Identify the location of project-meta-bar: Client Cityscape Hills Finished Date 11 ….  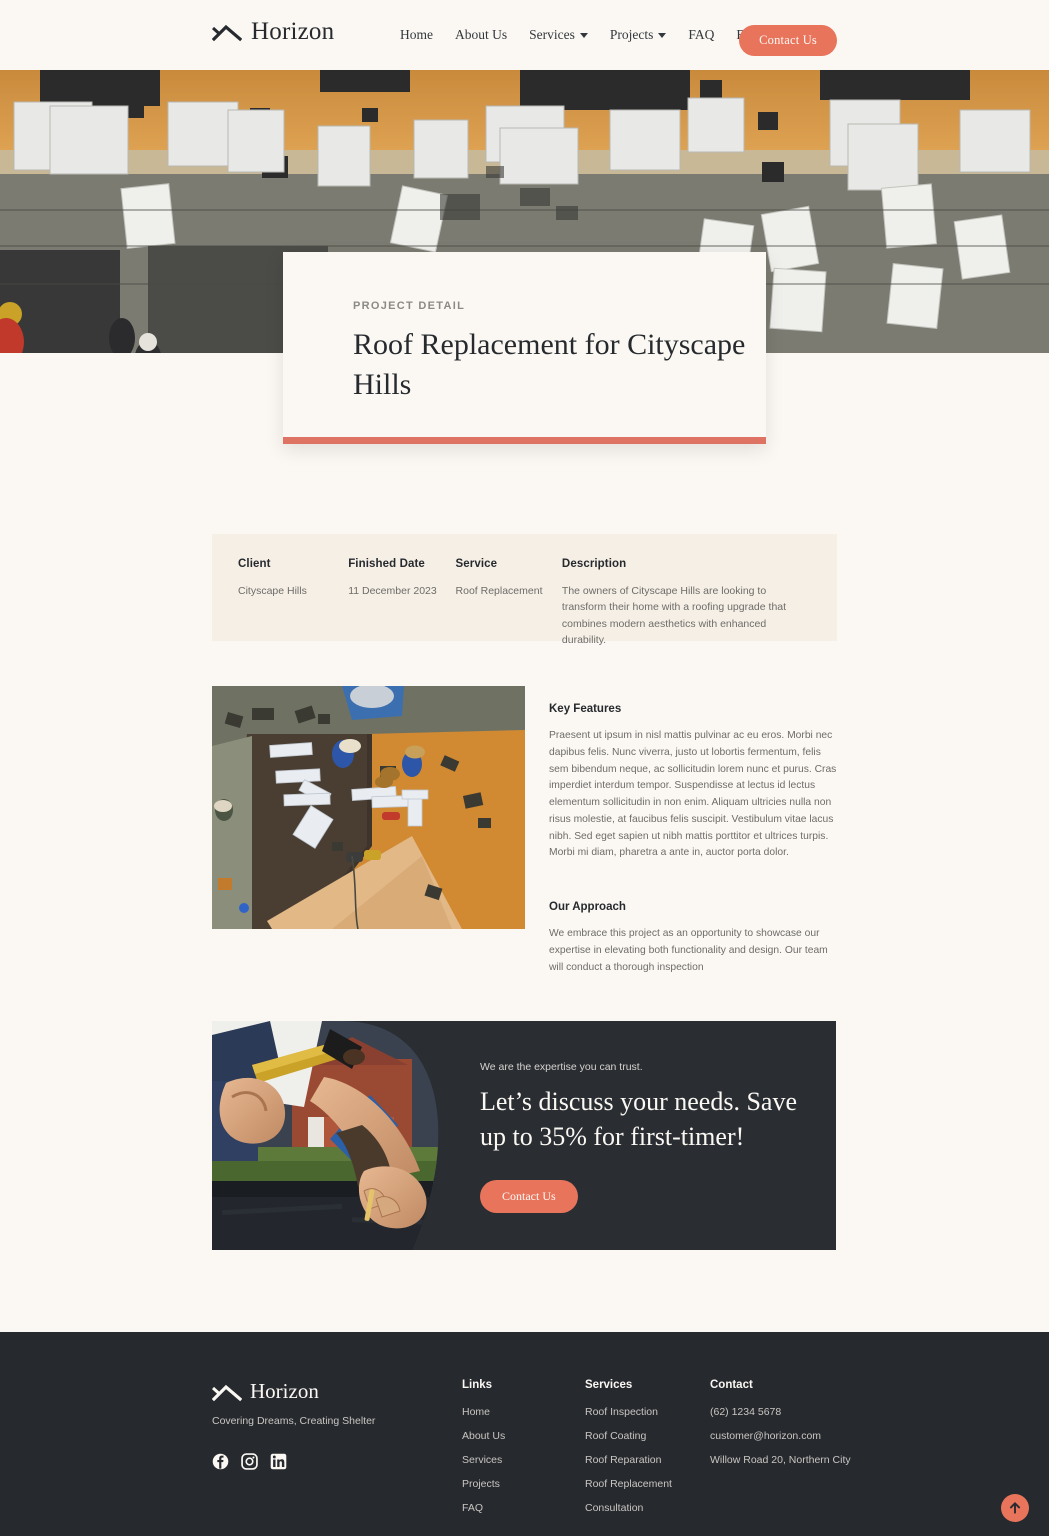
(524, 590).